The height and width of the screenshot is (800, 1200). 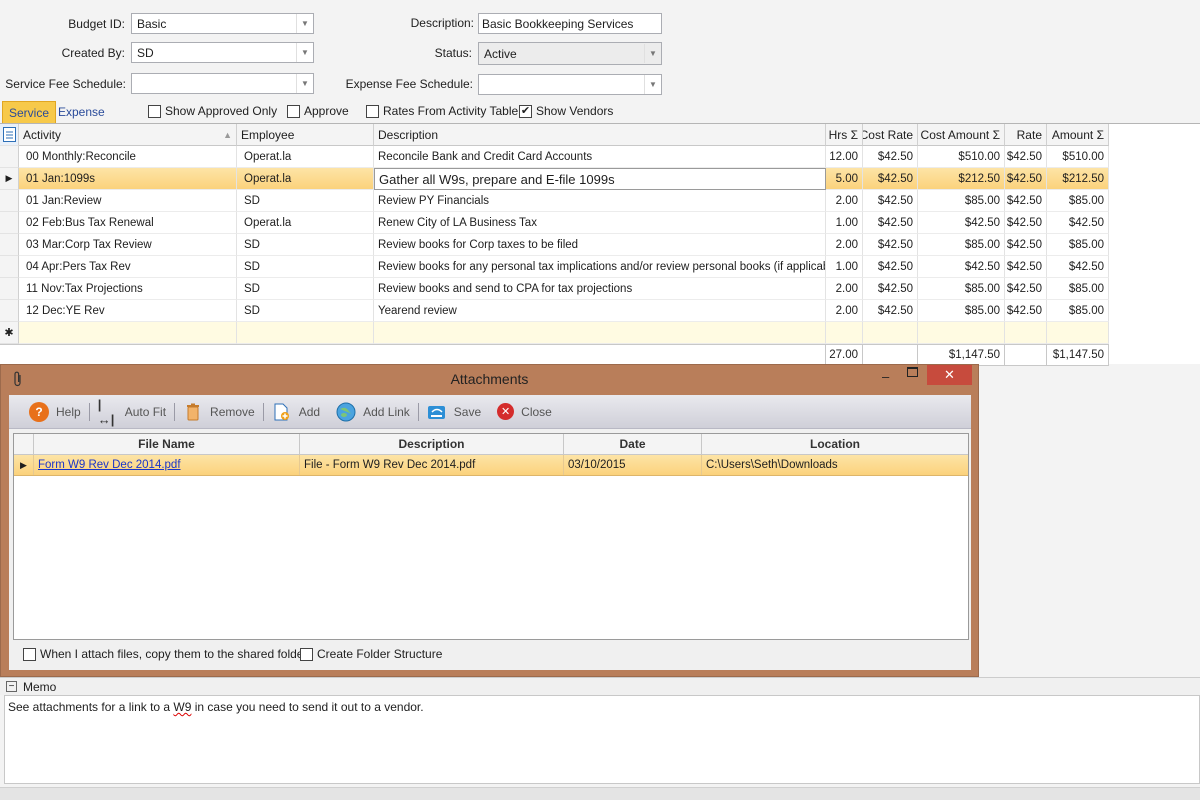 What do you see at coordinates (296, 411) in the screenshot?
I see `add-button: Add` at bounding box center [296, 411].